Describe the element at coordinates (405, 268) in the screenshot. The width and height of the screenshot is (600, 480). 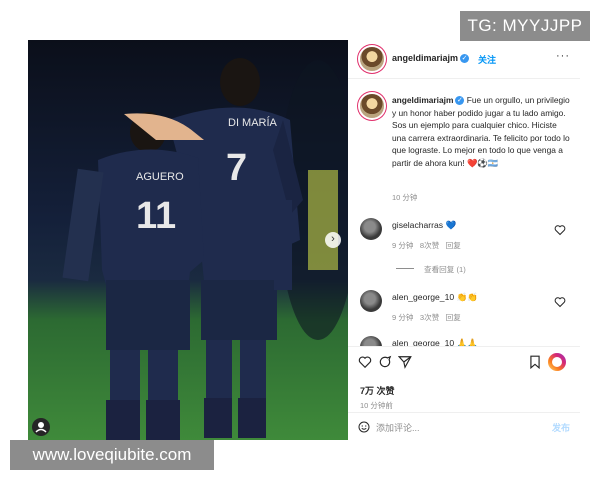
I see `replies-divider` at that location.